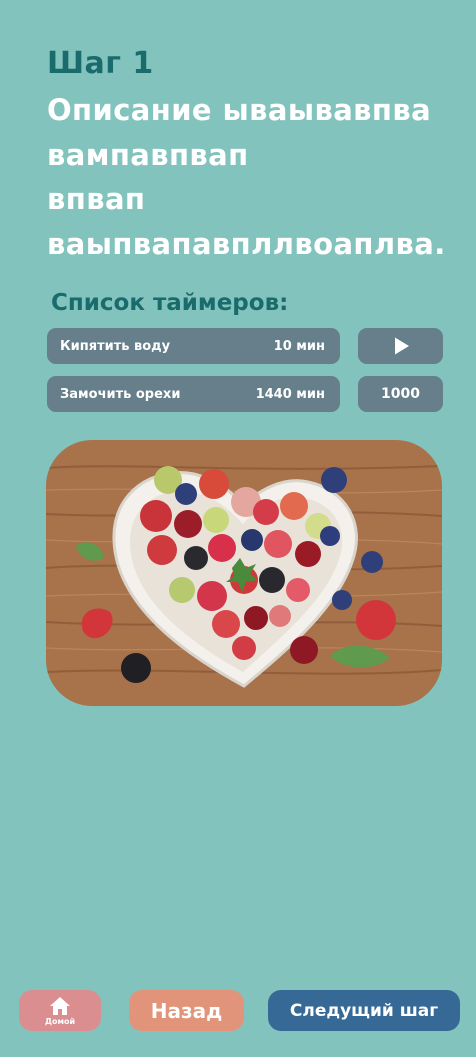 This screenshot has width=476, height=1057. Describe the element at coordinates (193, 394) in the screenshot. I see `timer-item: Замочить орехи 1440 мин` at that location.